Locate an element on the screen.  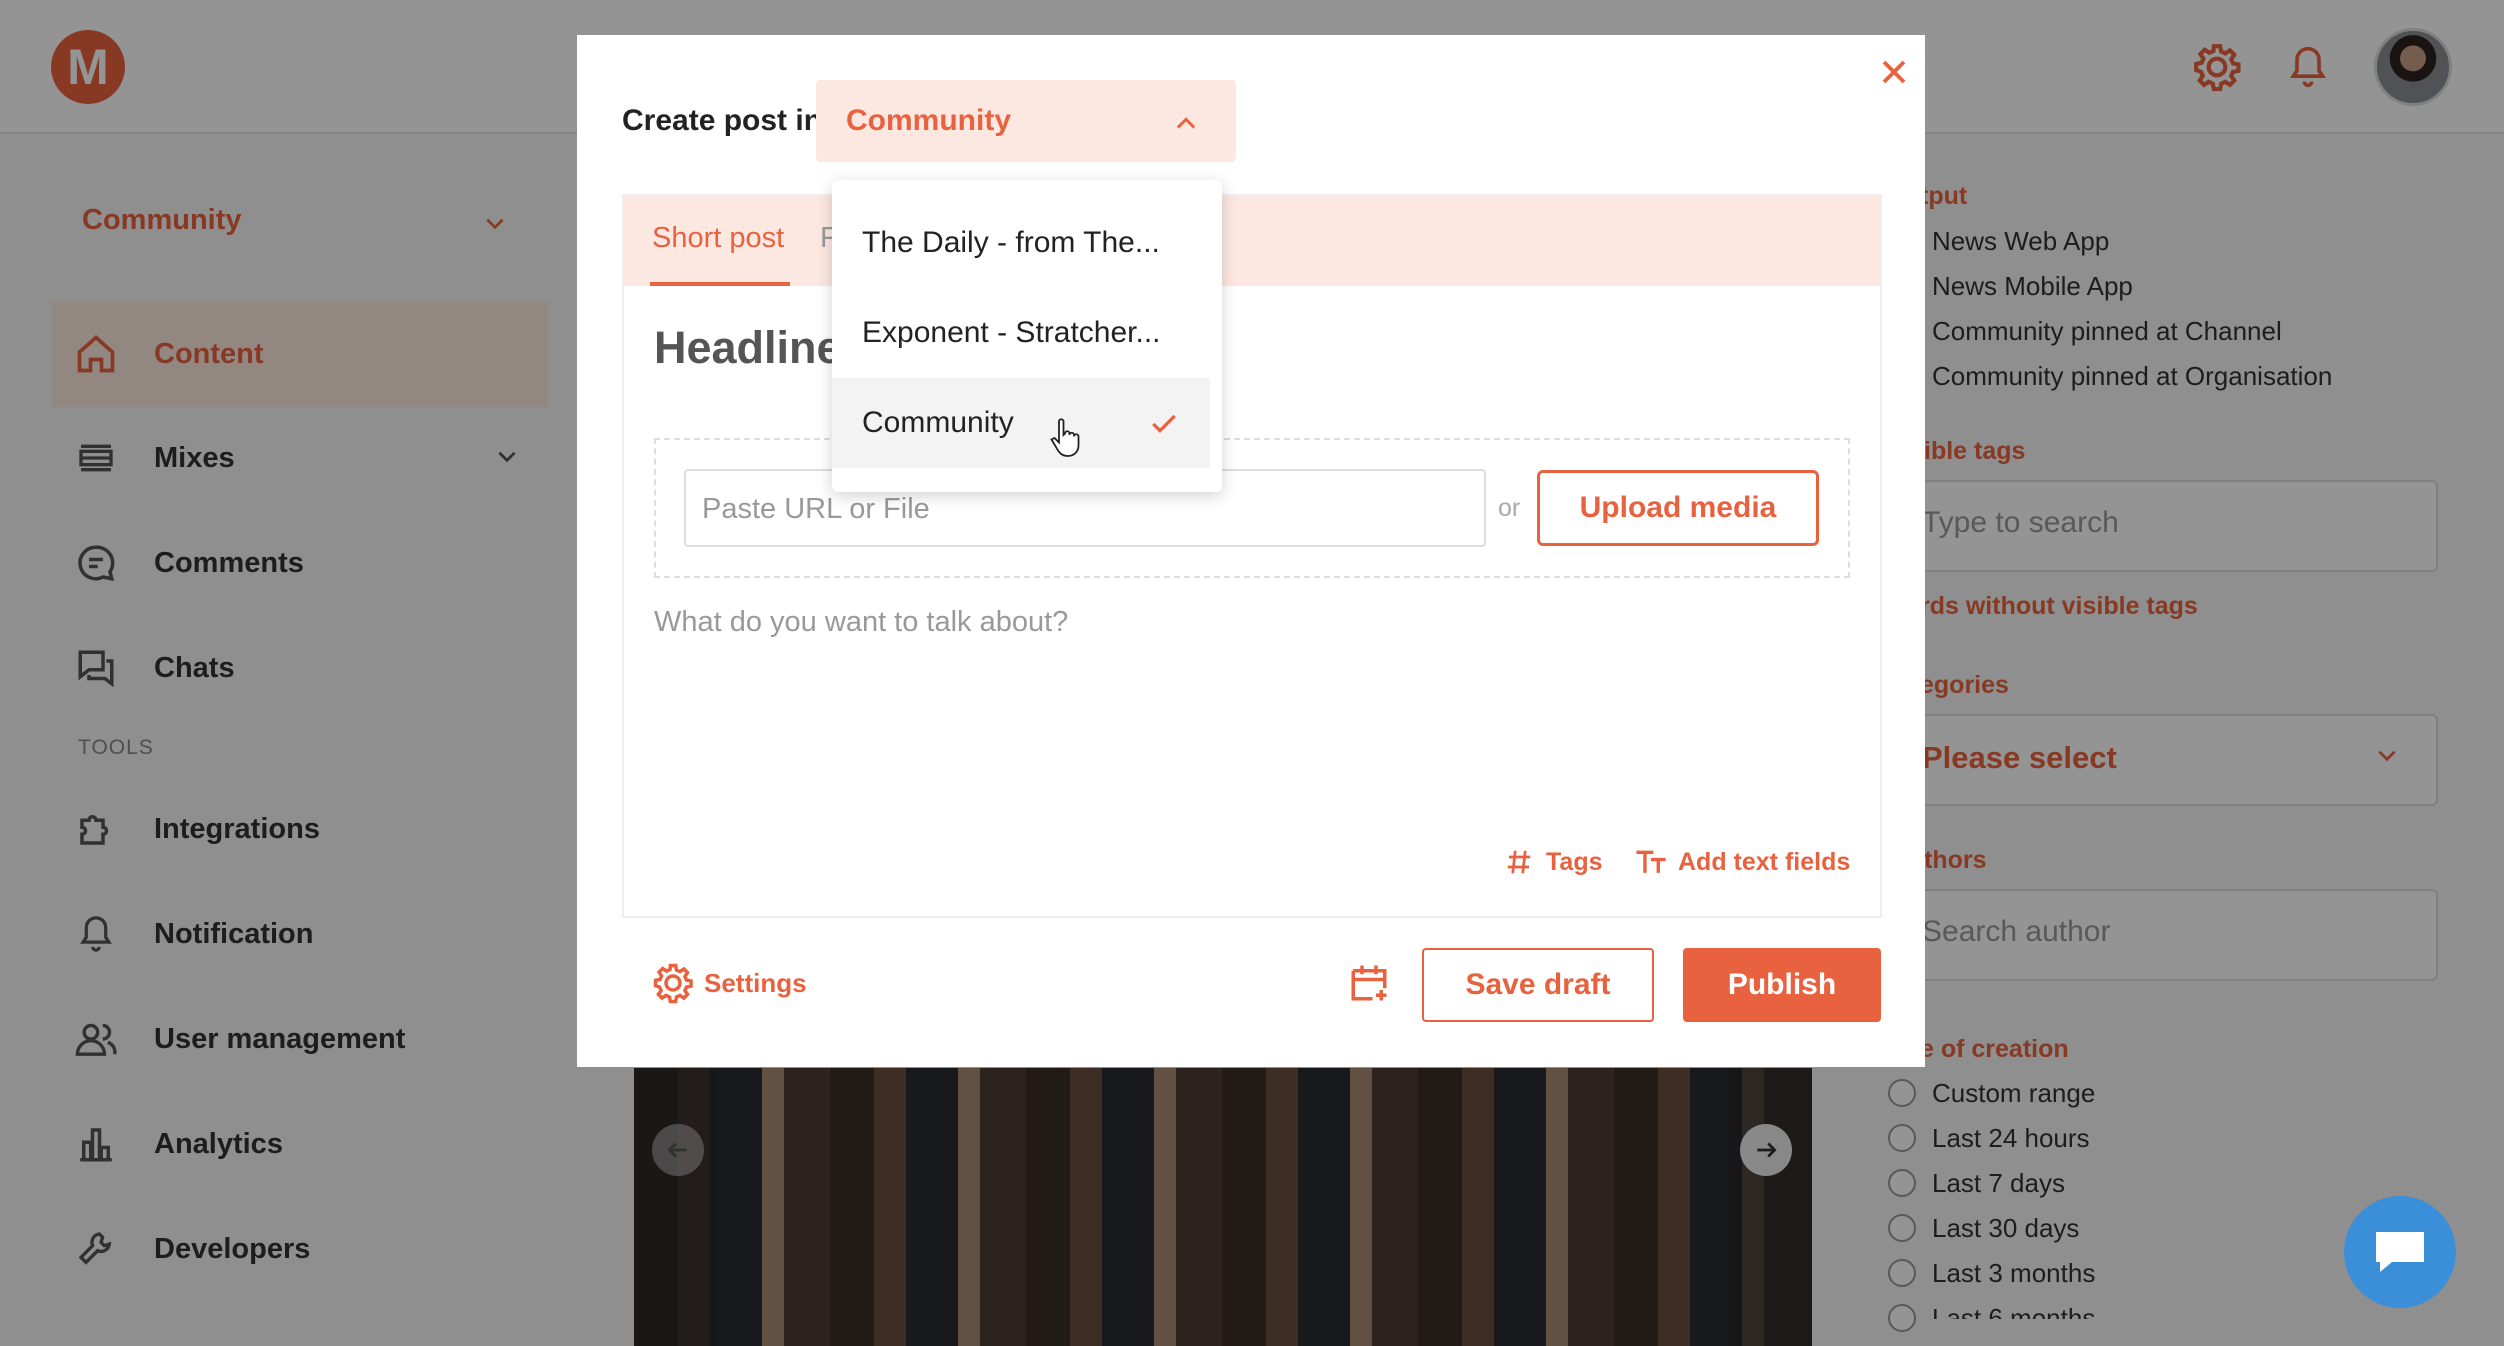
calendar-add-icon is located at coordinates (1370, 984).